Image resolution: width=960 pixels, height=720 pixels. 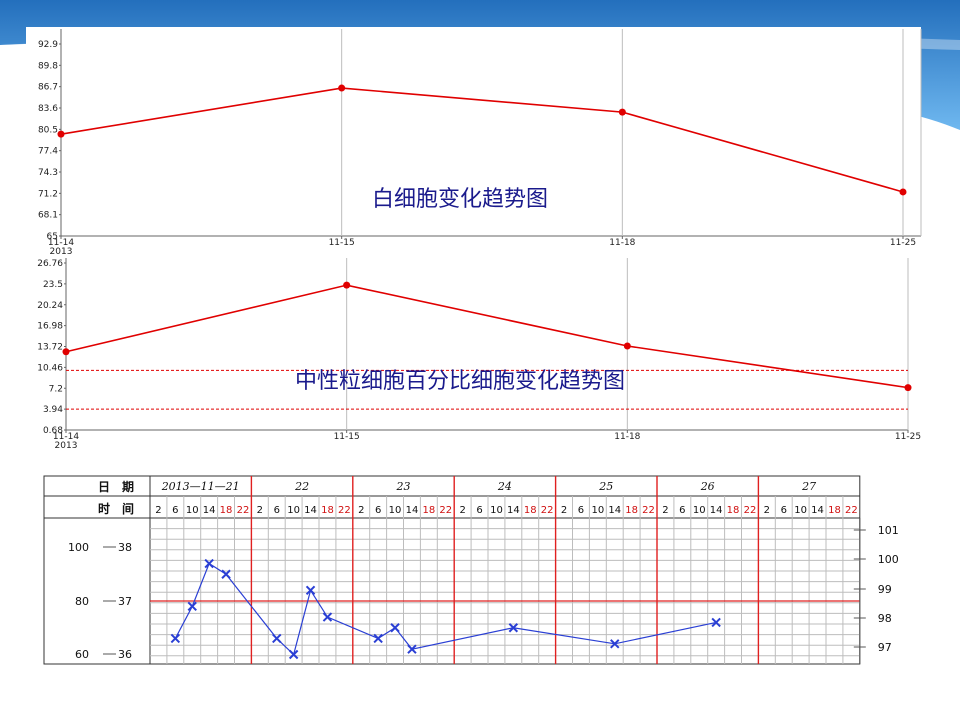 What do you see at coordinates (48, 216) in the screenshot?
I see `y-tick-label: 68.1` at bounding box center [48, 216].